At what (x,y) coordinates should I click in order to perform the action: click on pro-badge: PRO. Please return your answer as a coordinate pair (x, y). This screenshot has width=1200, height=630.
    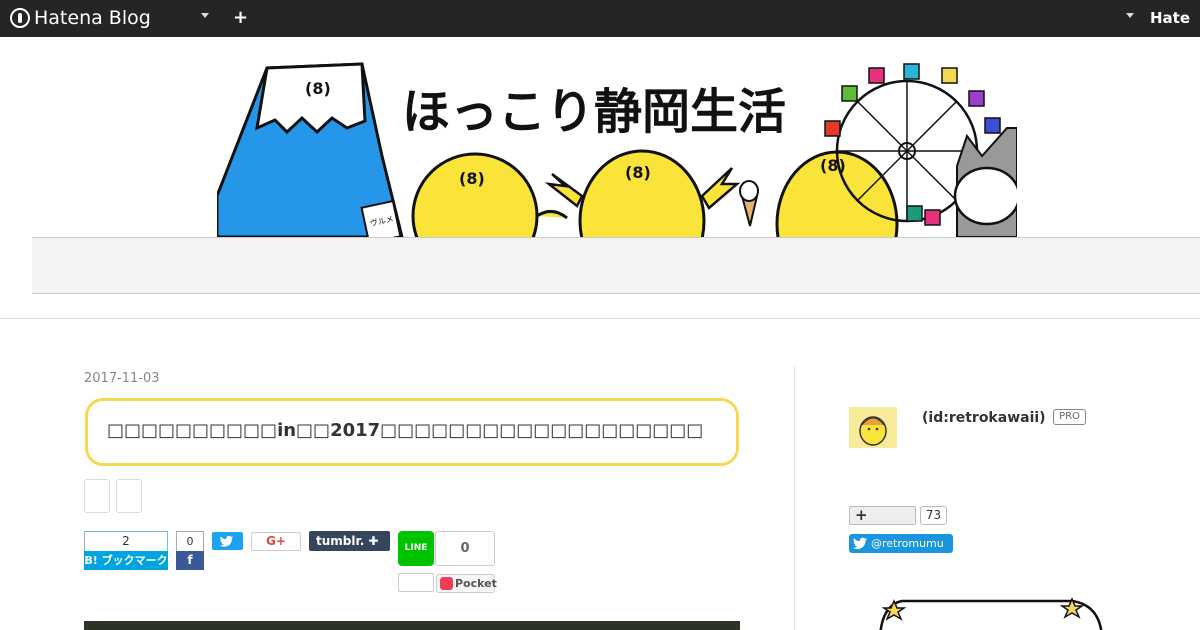
    Looking at the image, I should click on (1069, 417).